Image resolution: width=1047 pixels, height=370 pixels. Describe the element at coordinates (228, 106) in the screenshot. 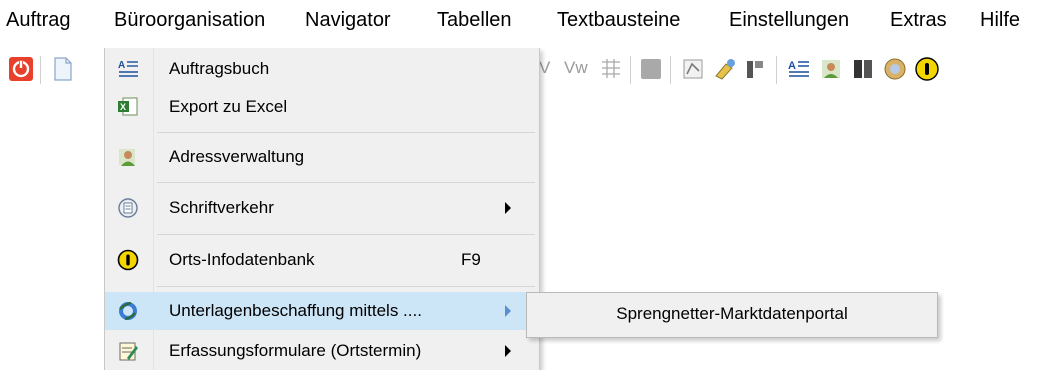

I see `menu-item-label: Export zu Excel` at that location.